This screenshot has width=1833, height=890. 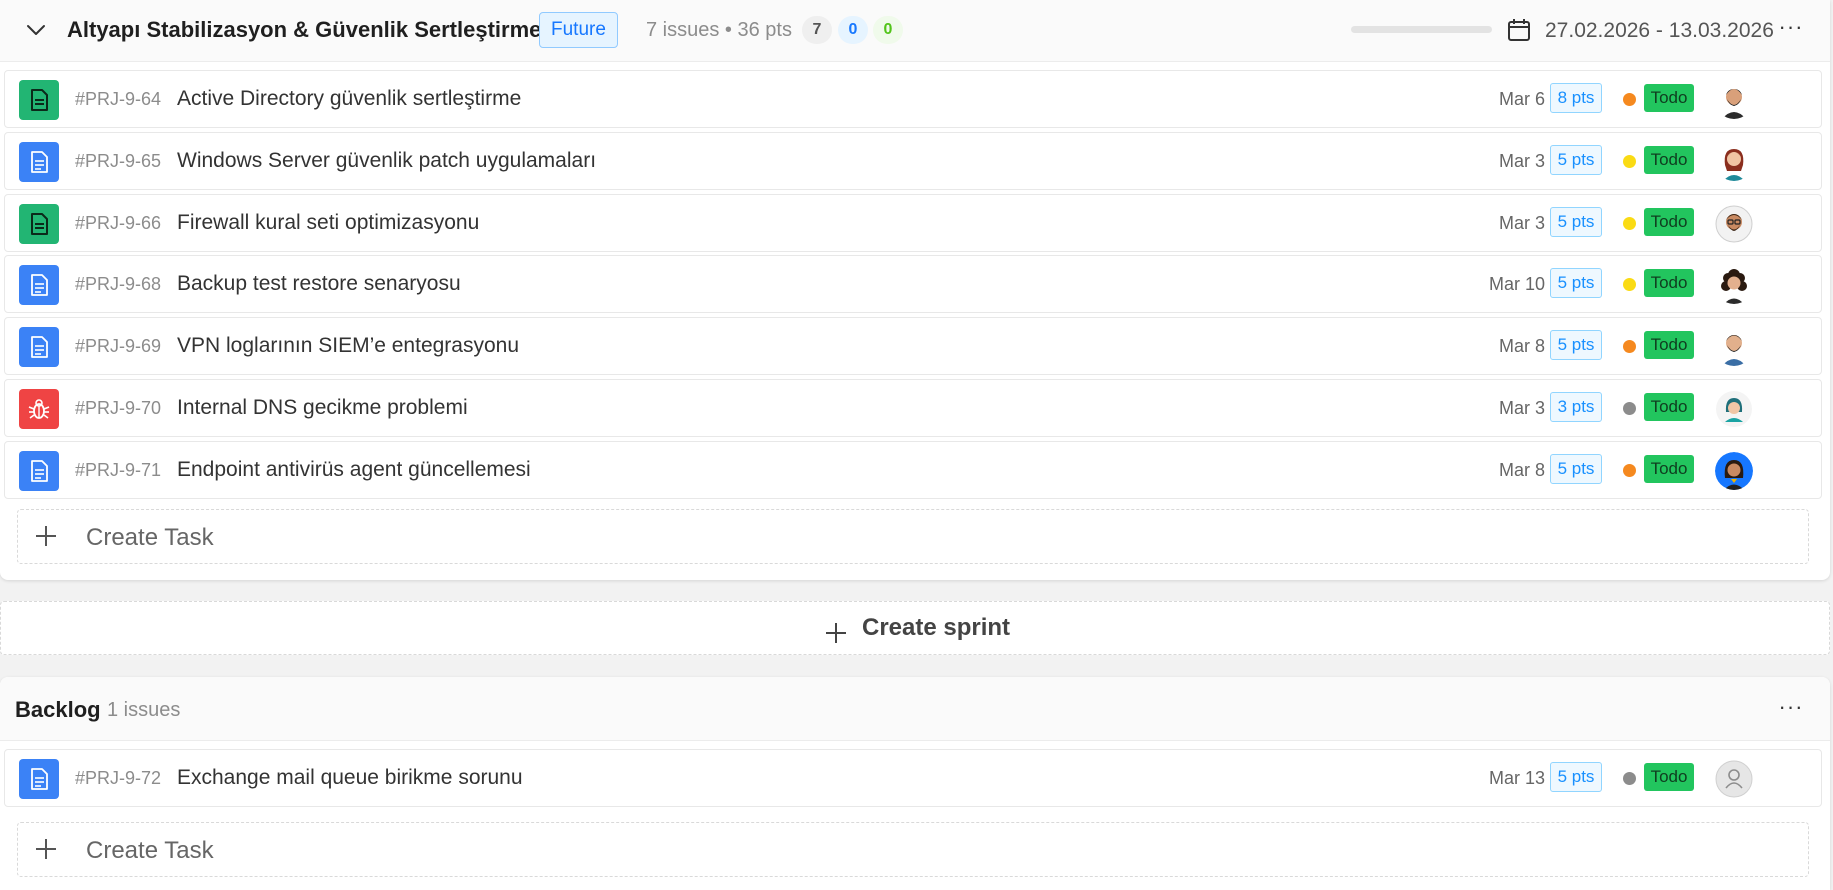 I want to click on issue-due-date: Mar 13, so click(x=1516, y=778).